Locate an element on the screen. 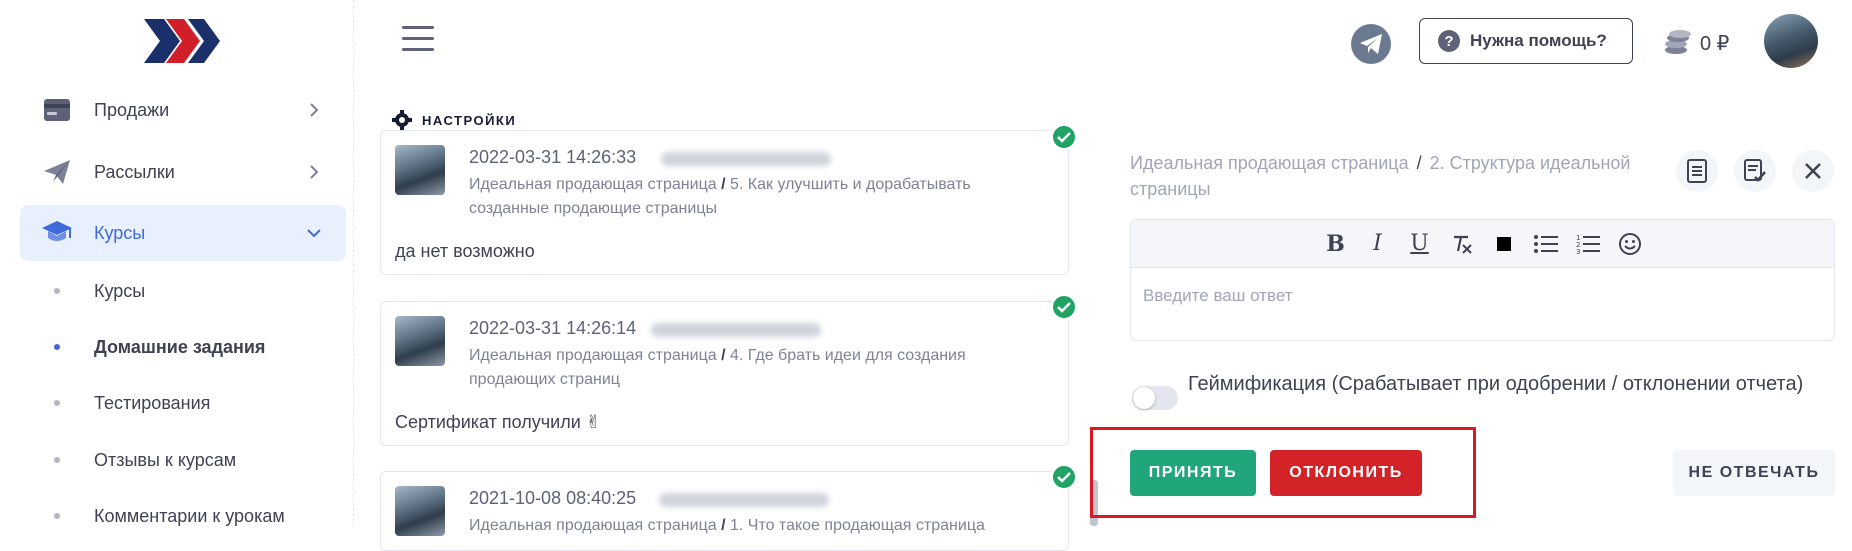  card-datetime: 2022-03-31 14:26:33 is located at coordinates (553, 157).